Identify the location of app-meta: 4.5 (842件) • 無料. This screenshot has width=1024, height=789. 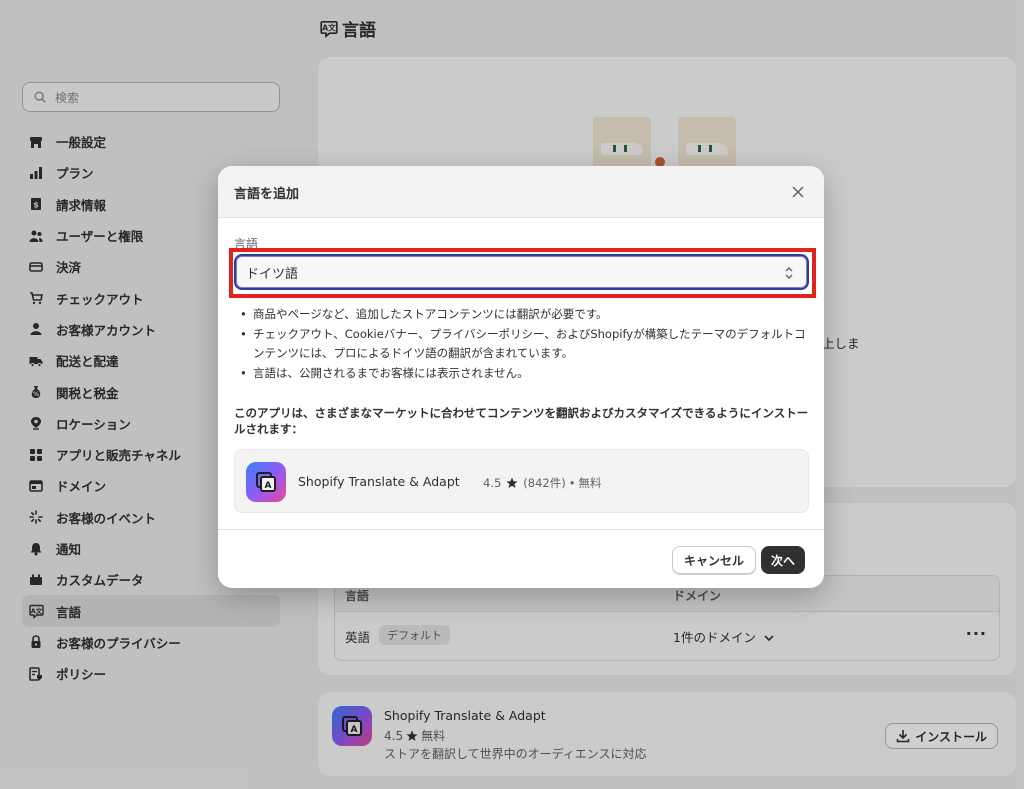
(542, 483).